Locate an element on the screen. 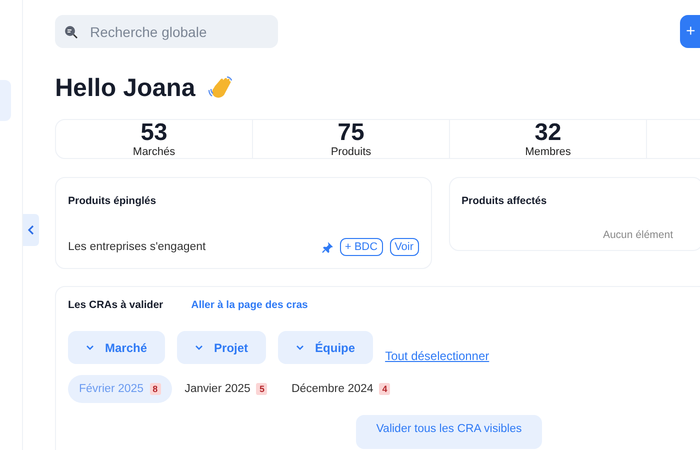 The width and height of the screenshot is (700, 450). search-icon is located at coordinates (71, 32).